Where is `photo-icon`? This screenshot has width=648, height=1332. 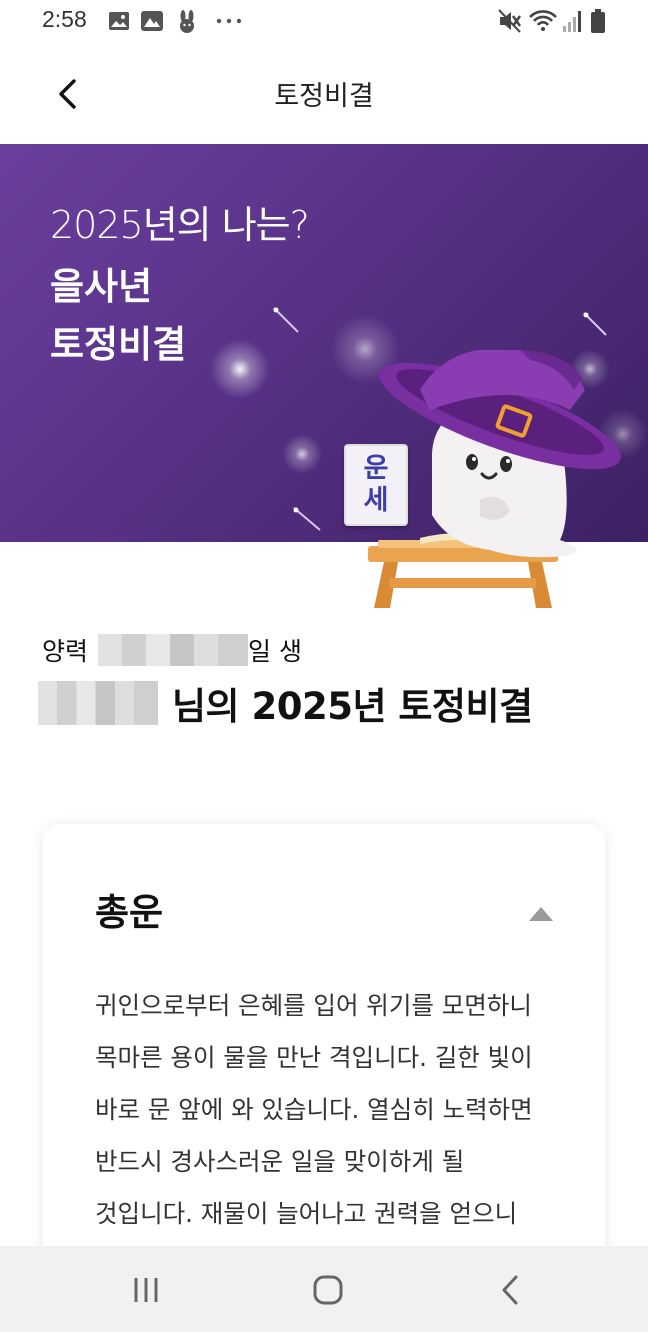
photo-icon is located at coordinates (152, 21).